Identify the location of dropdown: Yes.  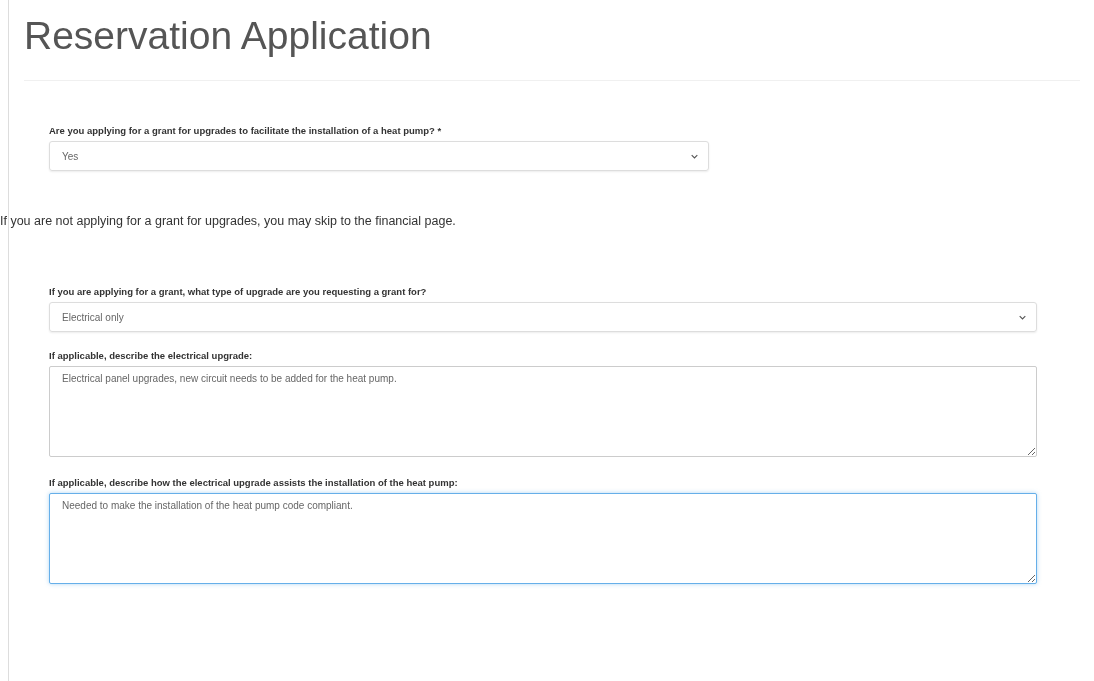
(379, 156).